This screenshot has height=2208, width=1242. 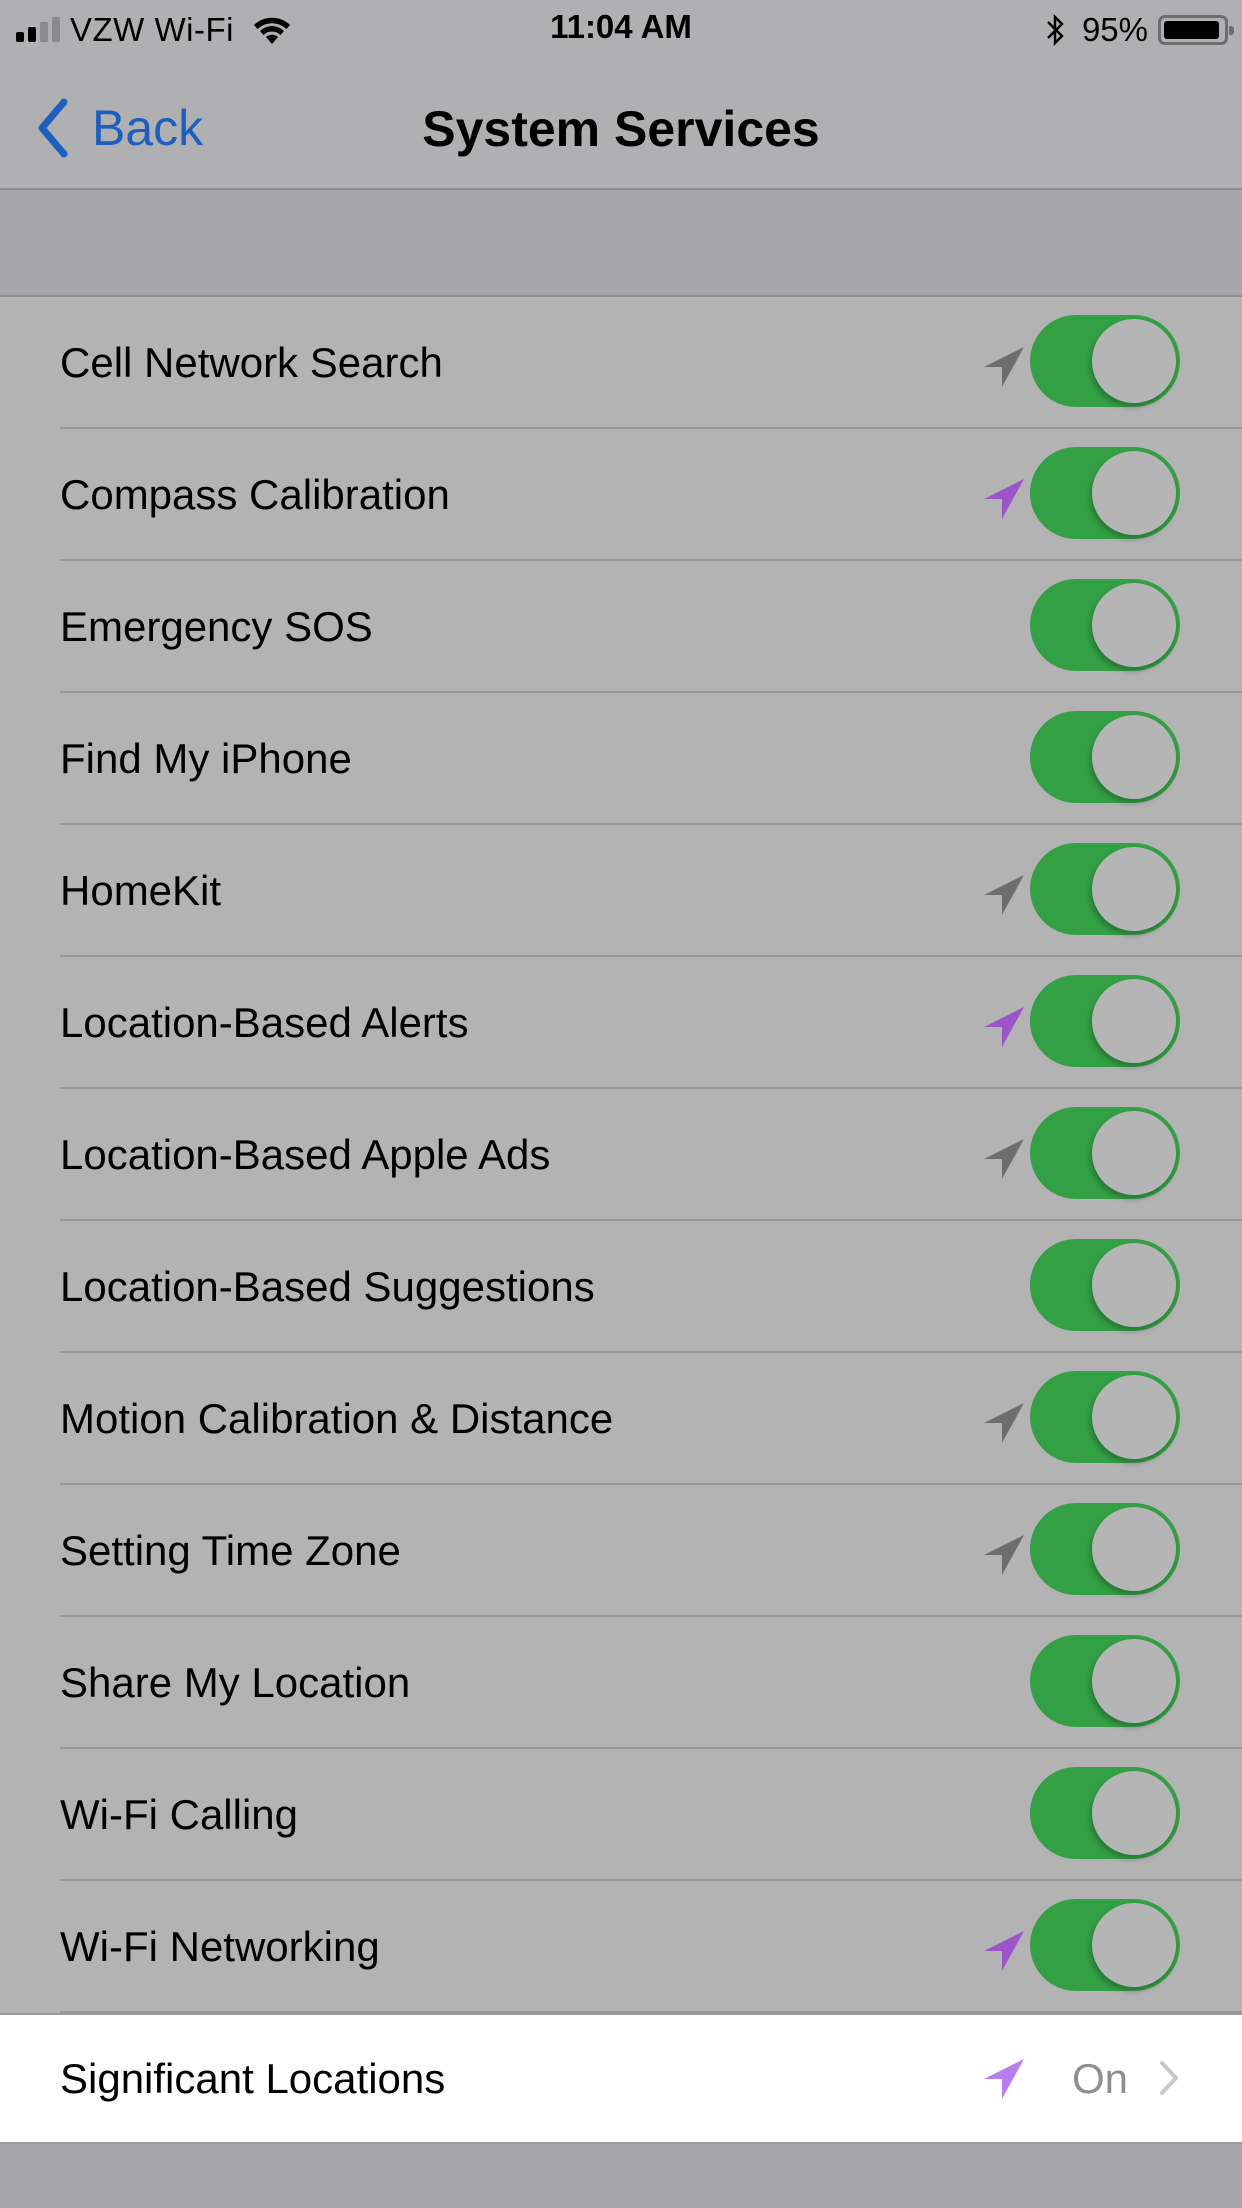 What do you see at coordinates (621, 1815) in the screenshot?
I see `service-row: Wi-Fi Calling` at bounding box center [621, 1815].